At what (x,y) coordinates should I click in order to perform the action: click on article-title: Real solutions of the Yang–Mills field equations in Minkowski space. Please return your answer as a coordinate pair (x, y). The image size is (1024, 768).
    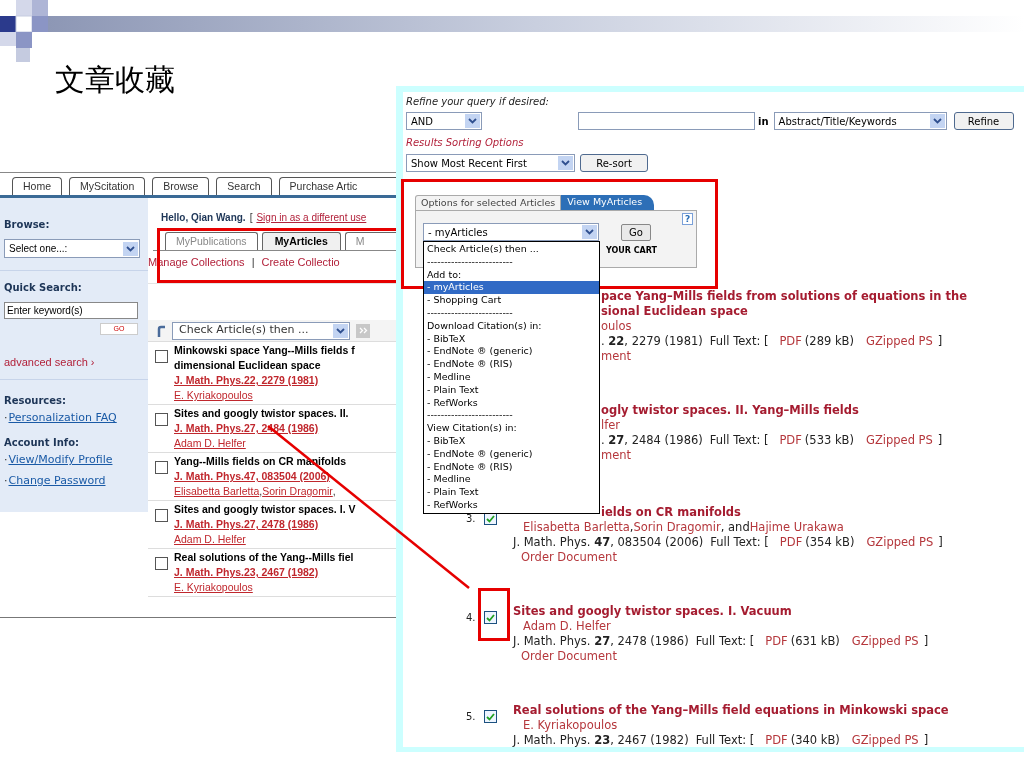
    Looking at the image, I should click on (731, 710).